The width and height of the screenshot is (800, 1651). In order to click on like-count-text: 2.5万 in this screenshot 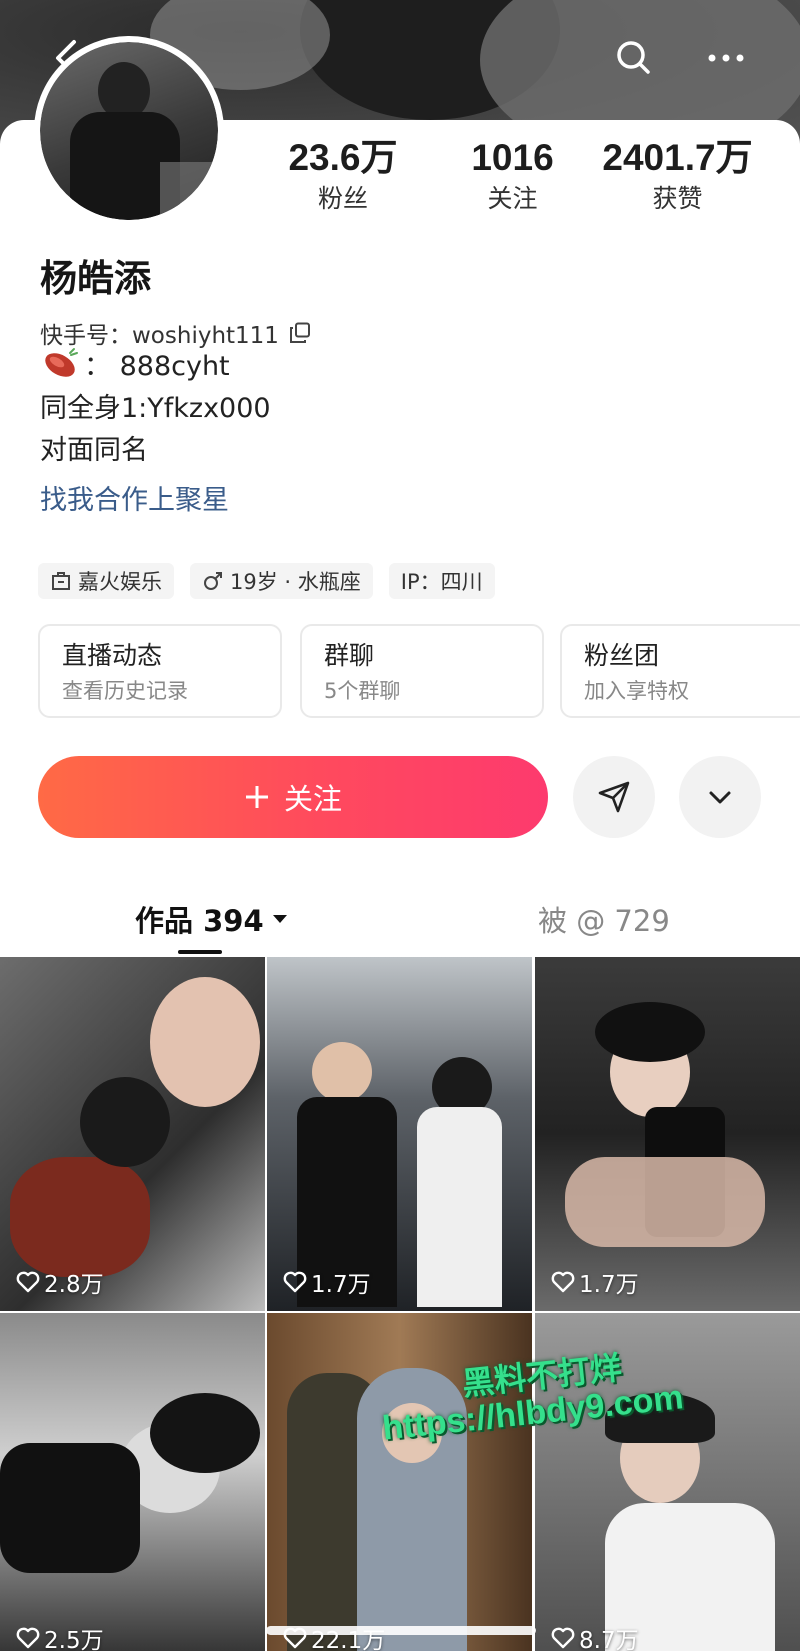, I will do `click(74, 1639)`.